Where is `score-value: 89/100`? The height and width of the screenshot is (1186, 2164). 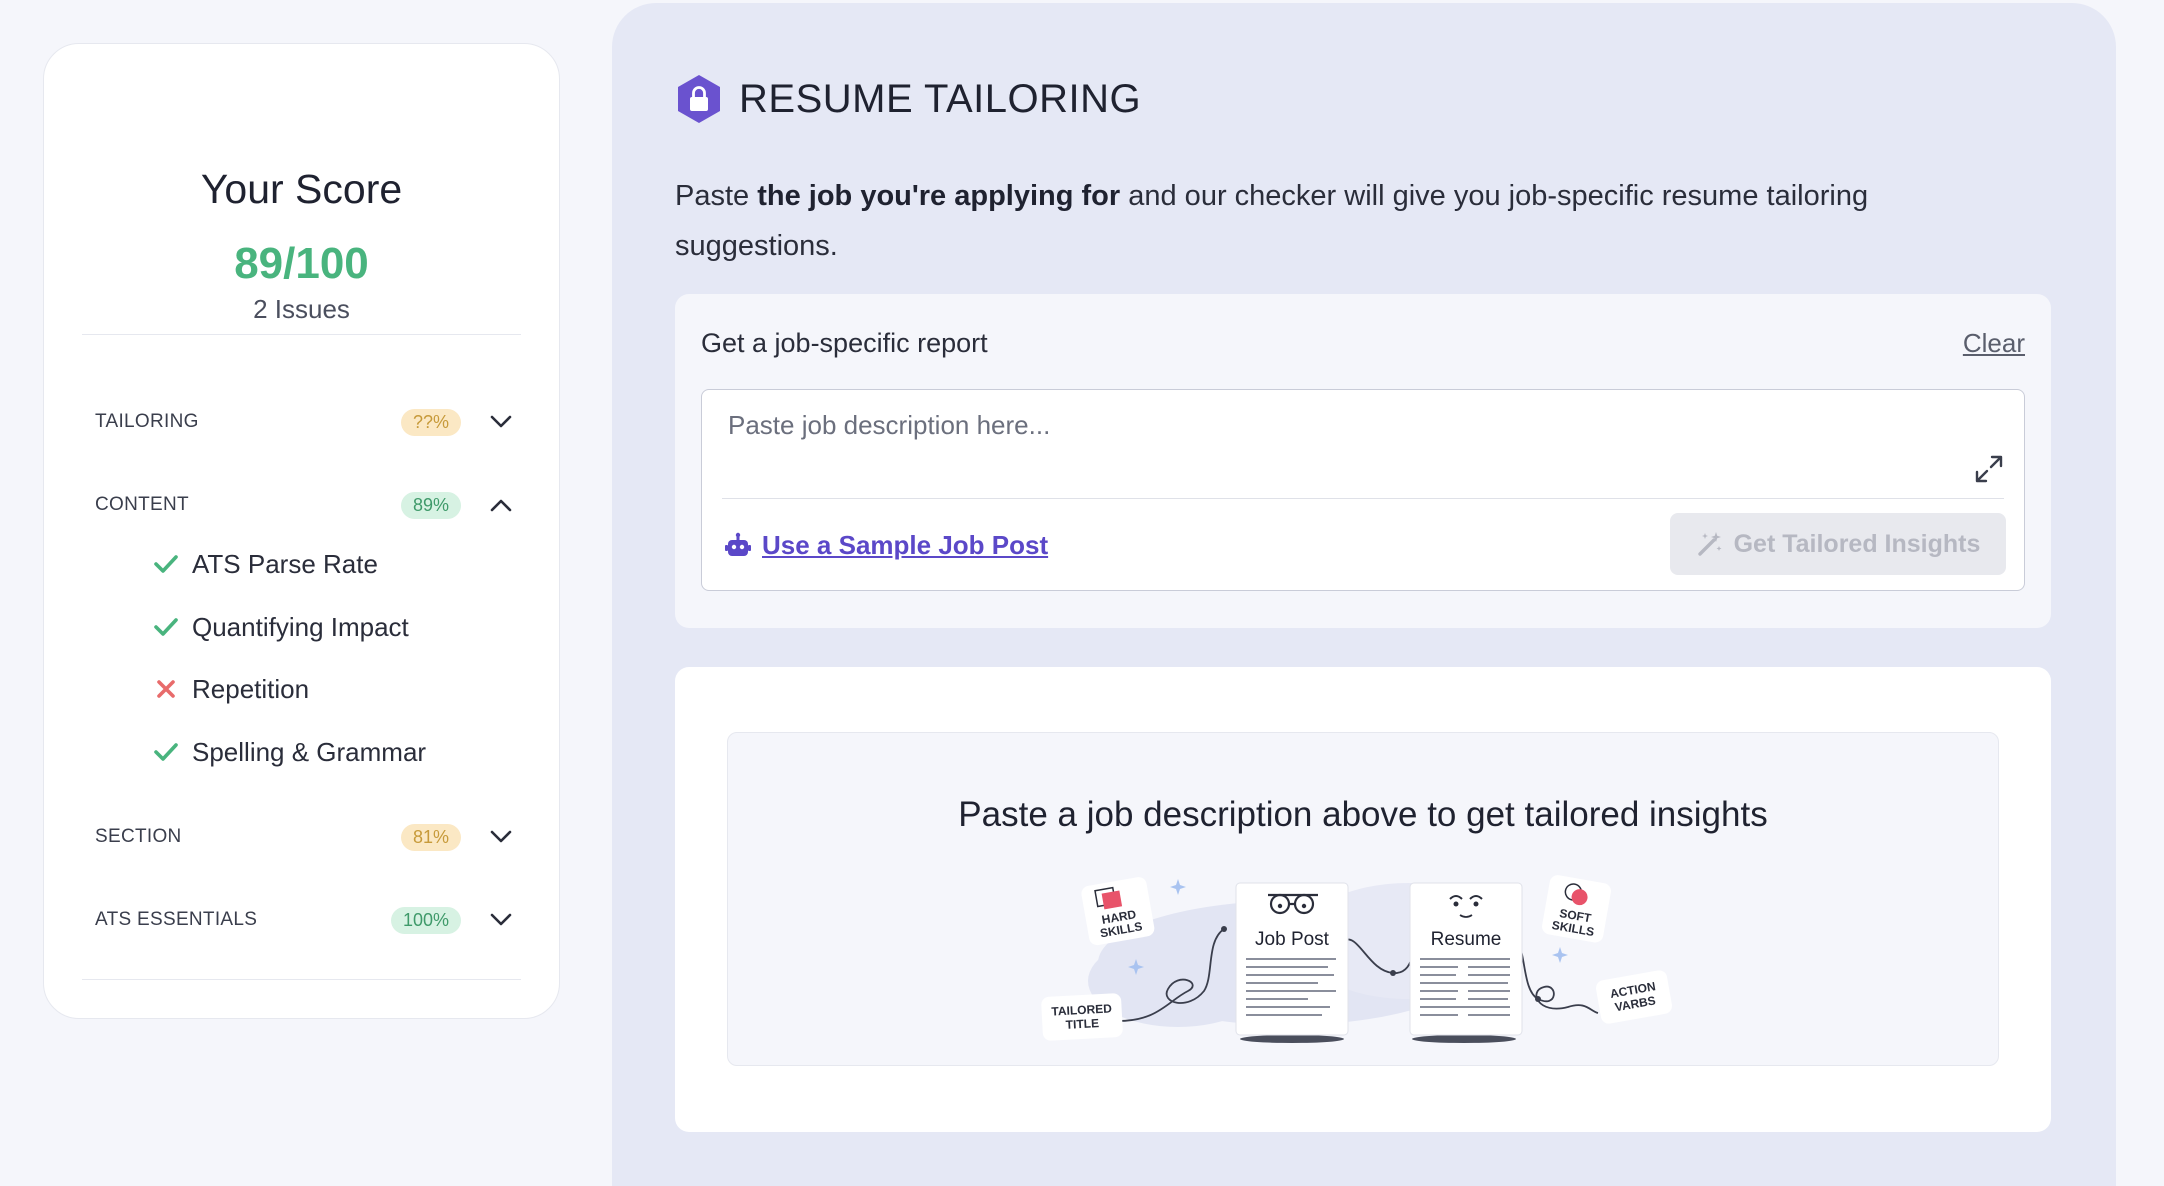
score-value: 89/100 is located at coordinates (301, 263).